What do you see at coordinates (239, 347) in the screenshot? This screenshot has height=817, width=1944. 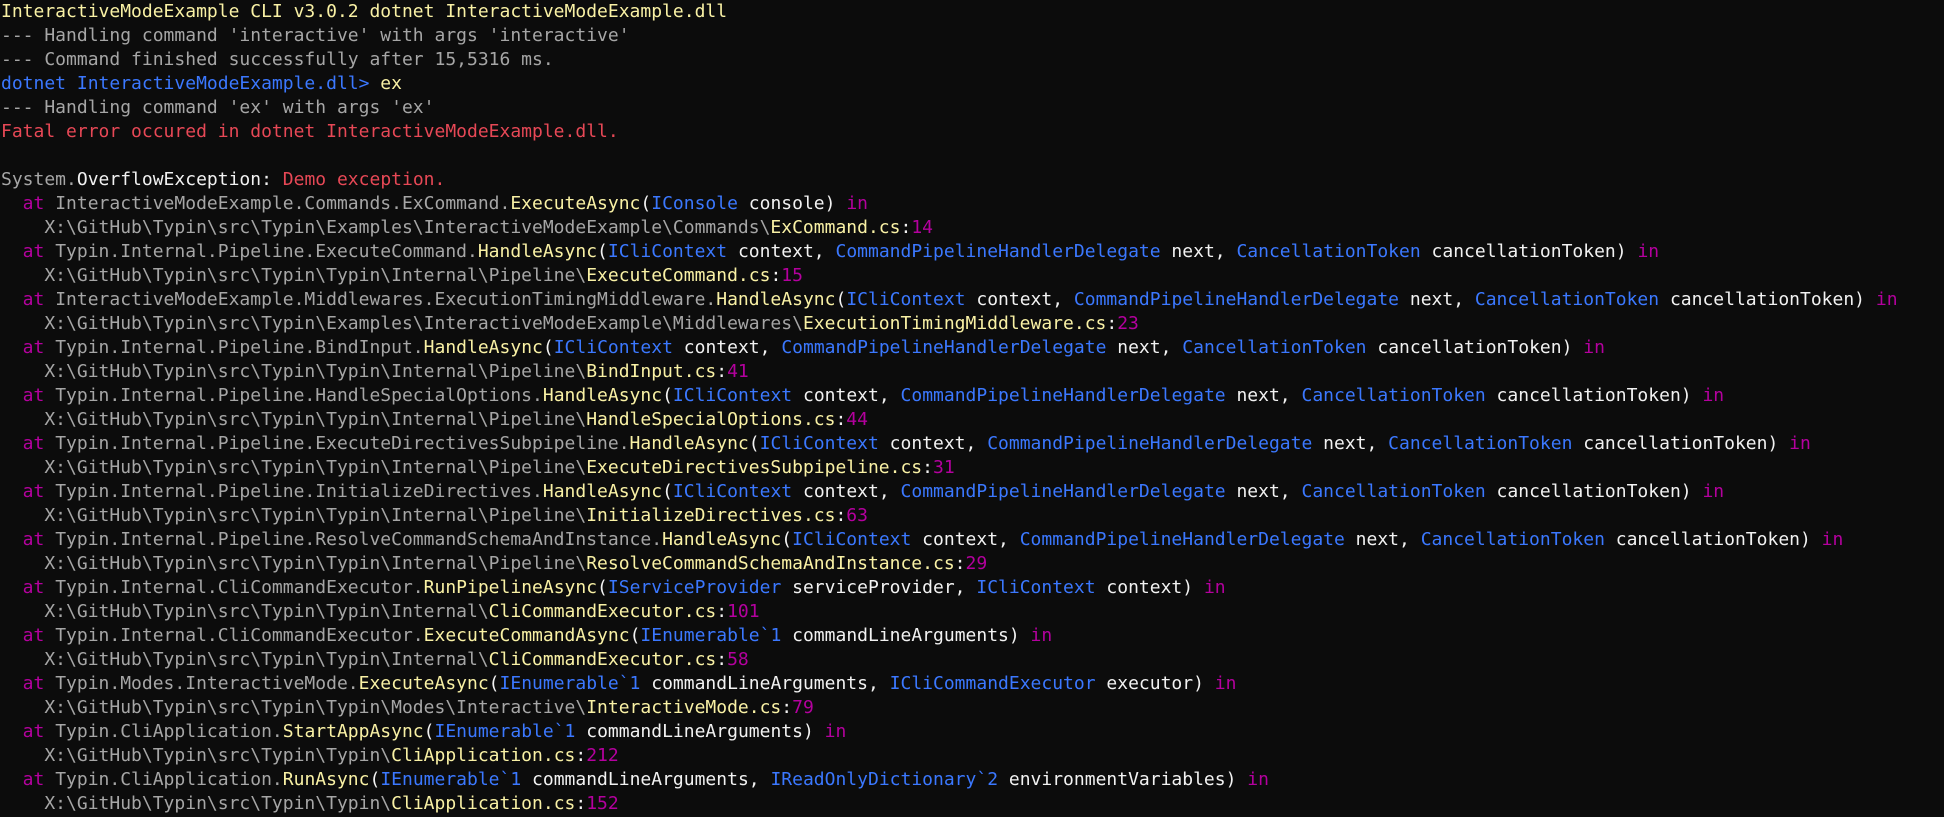 I see `terminal-text-segment: Typin.Internal.Pipeline.BindInput.` at bounding box center [239, 347].